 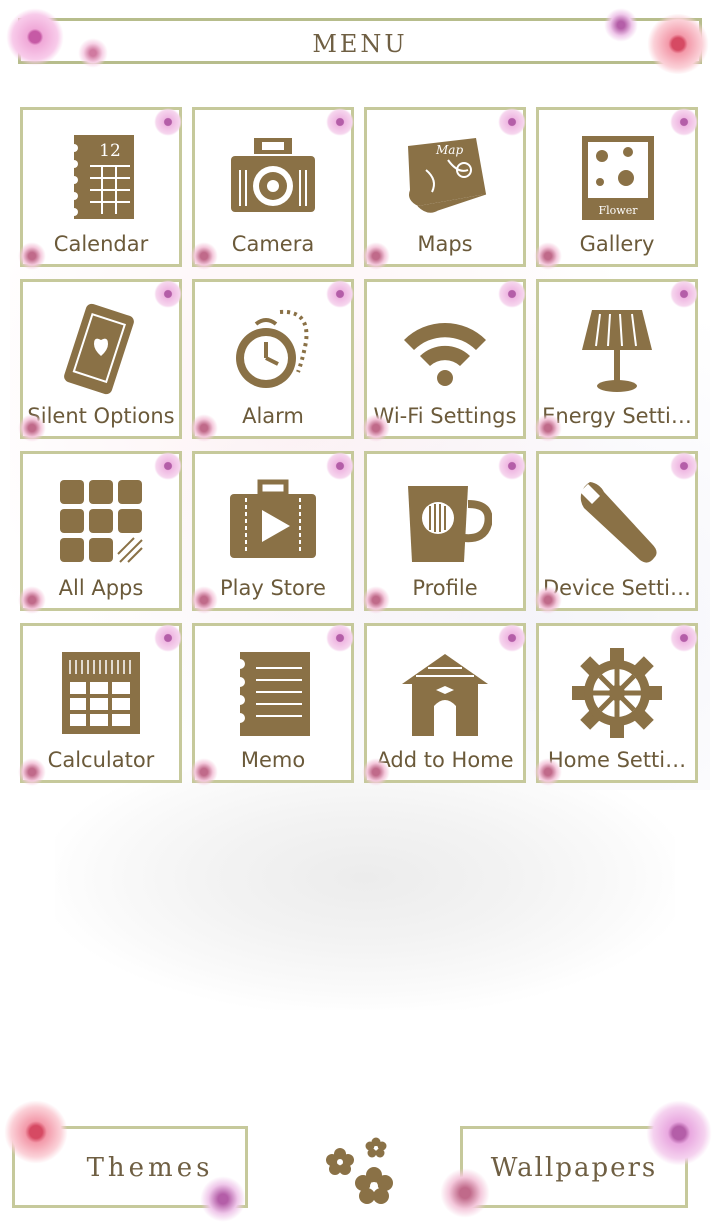 I want to click on gear-icon, so click(x=617, y=693).